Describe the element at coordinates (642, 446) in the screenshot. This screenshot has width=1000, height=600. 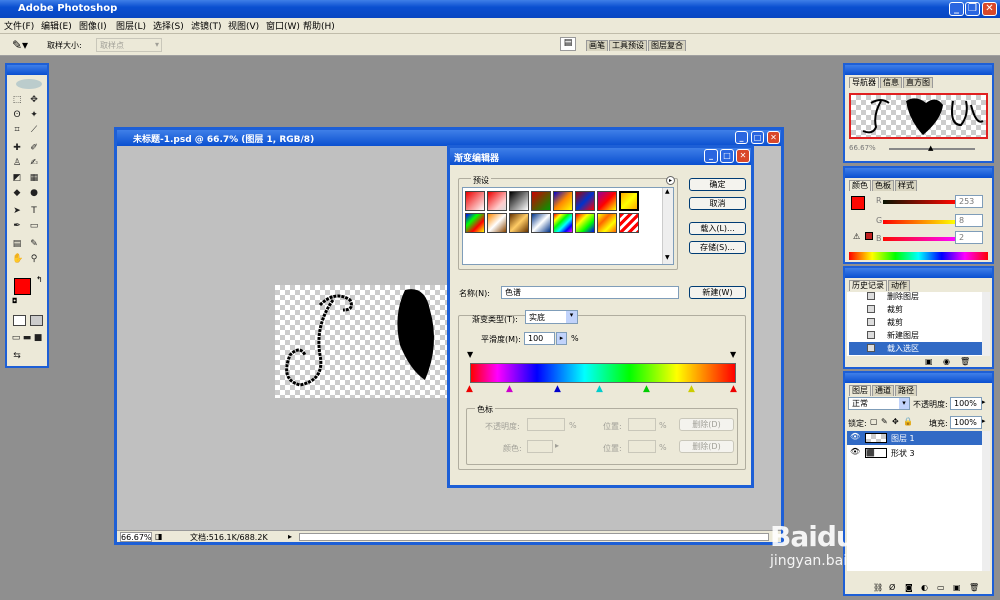
I see `color-location-input` at that location.